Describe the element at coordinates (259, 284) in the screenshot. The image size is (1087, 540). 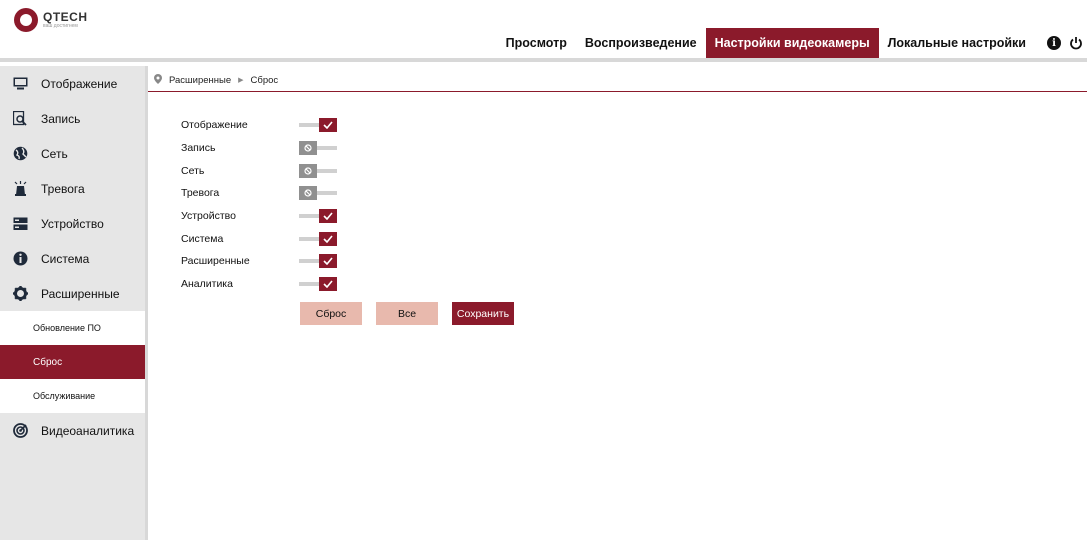
I see `option-row-analytics: Аналитика` at that location.